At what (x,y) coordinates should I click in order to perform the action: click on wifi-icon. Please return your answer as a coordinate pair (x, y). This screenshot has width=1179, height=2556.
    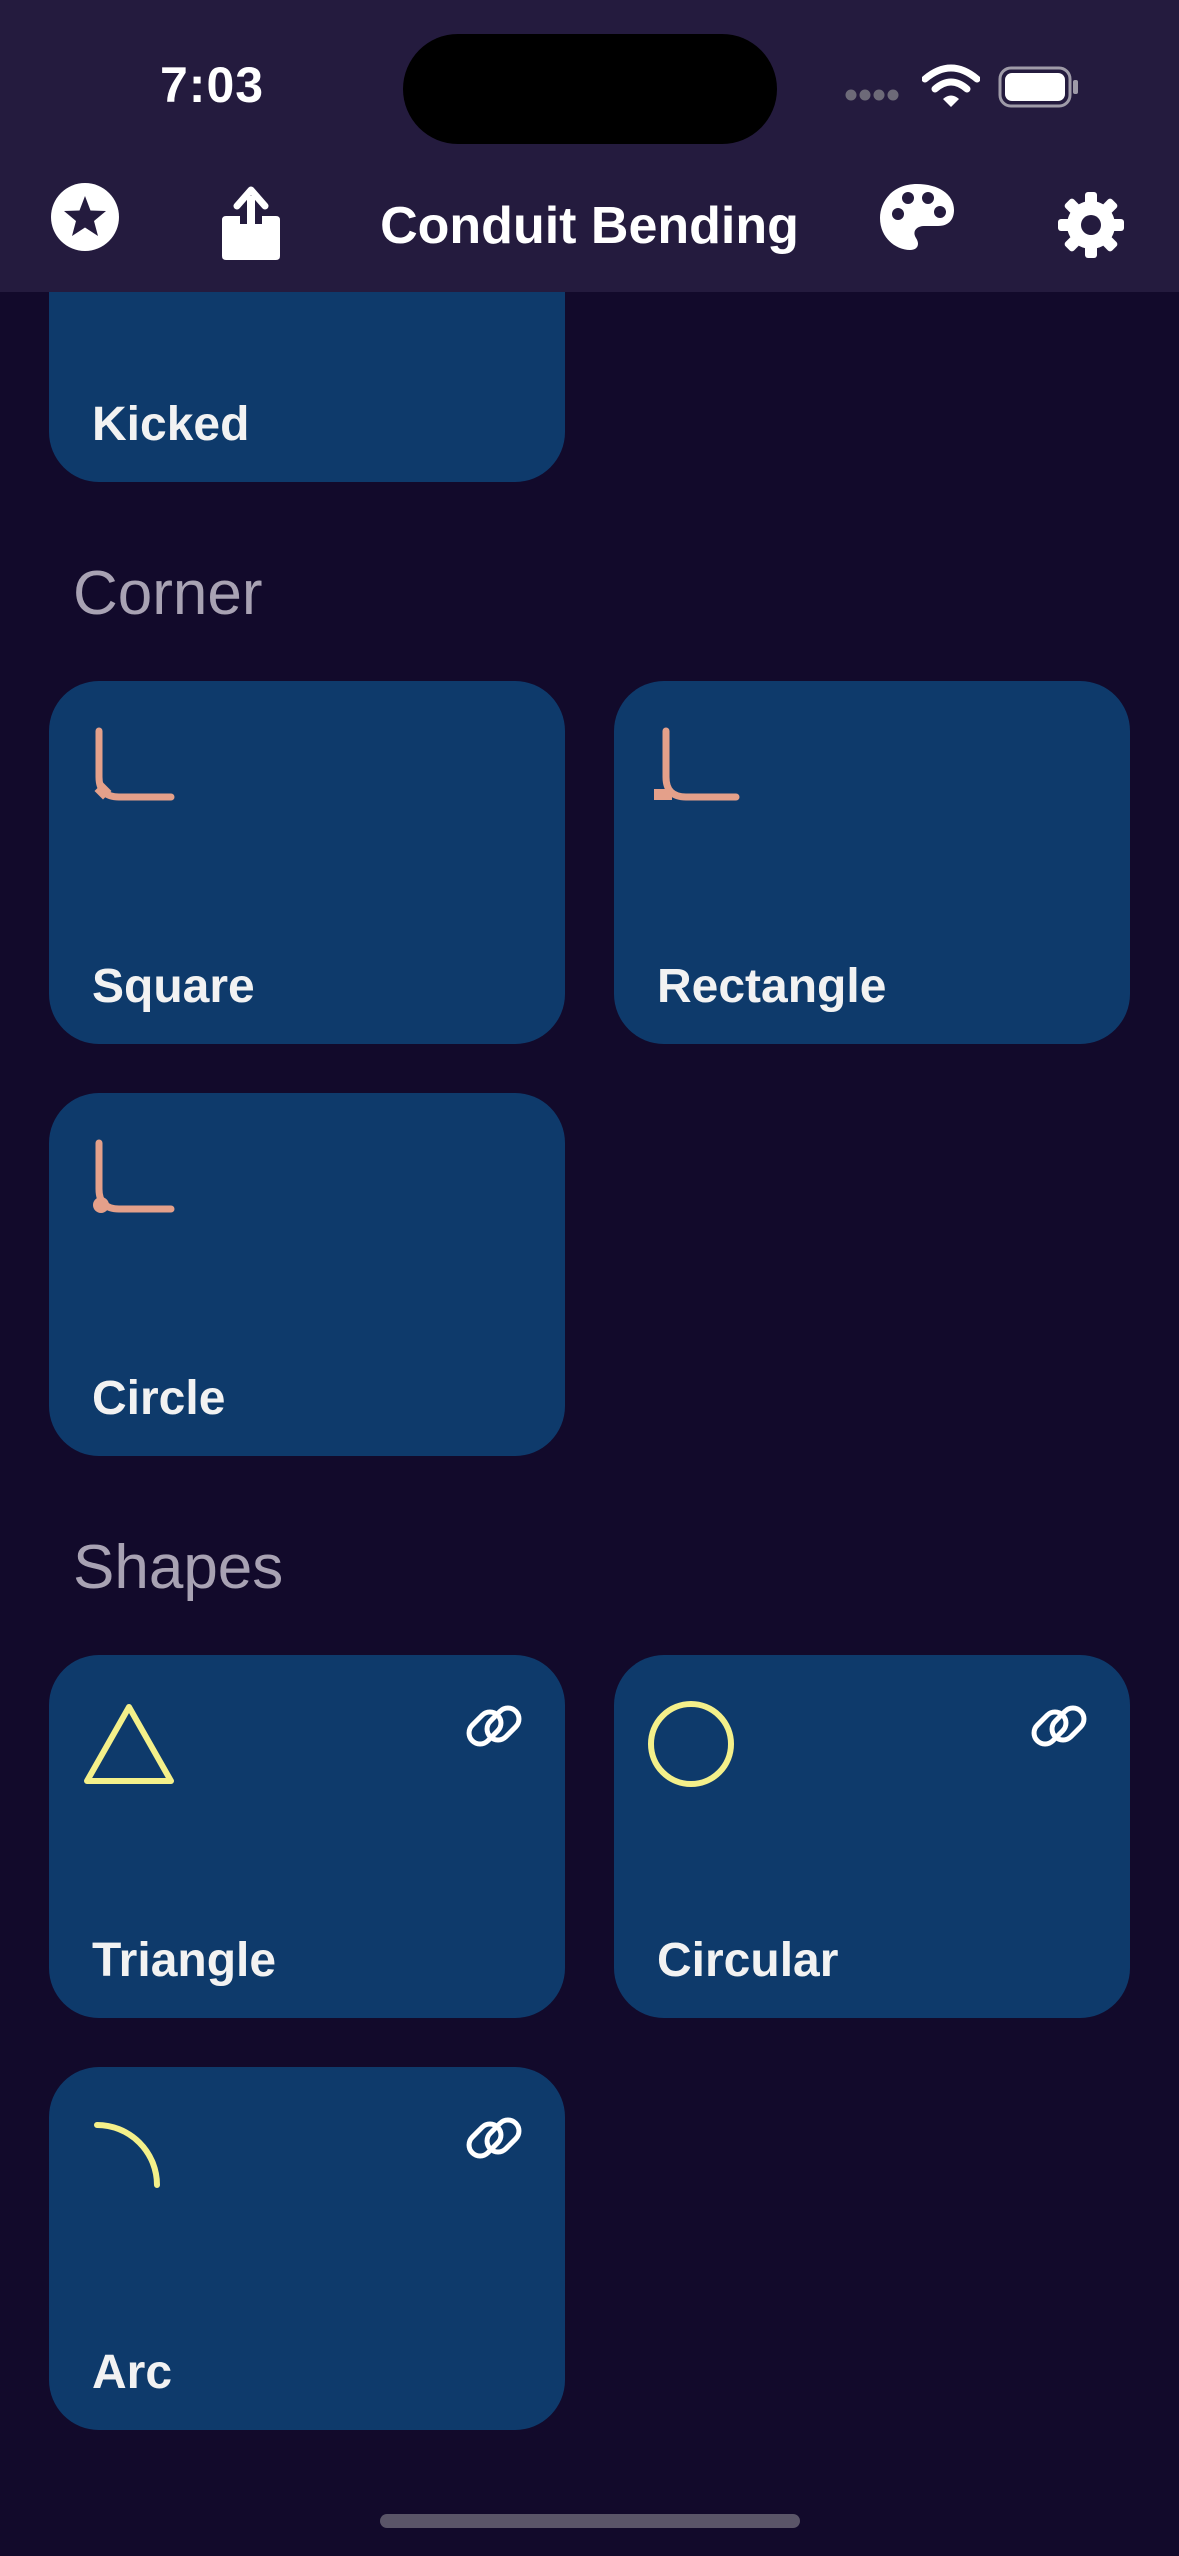
    Looking at the image, I should click on (951, 85).